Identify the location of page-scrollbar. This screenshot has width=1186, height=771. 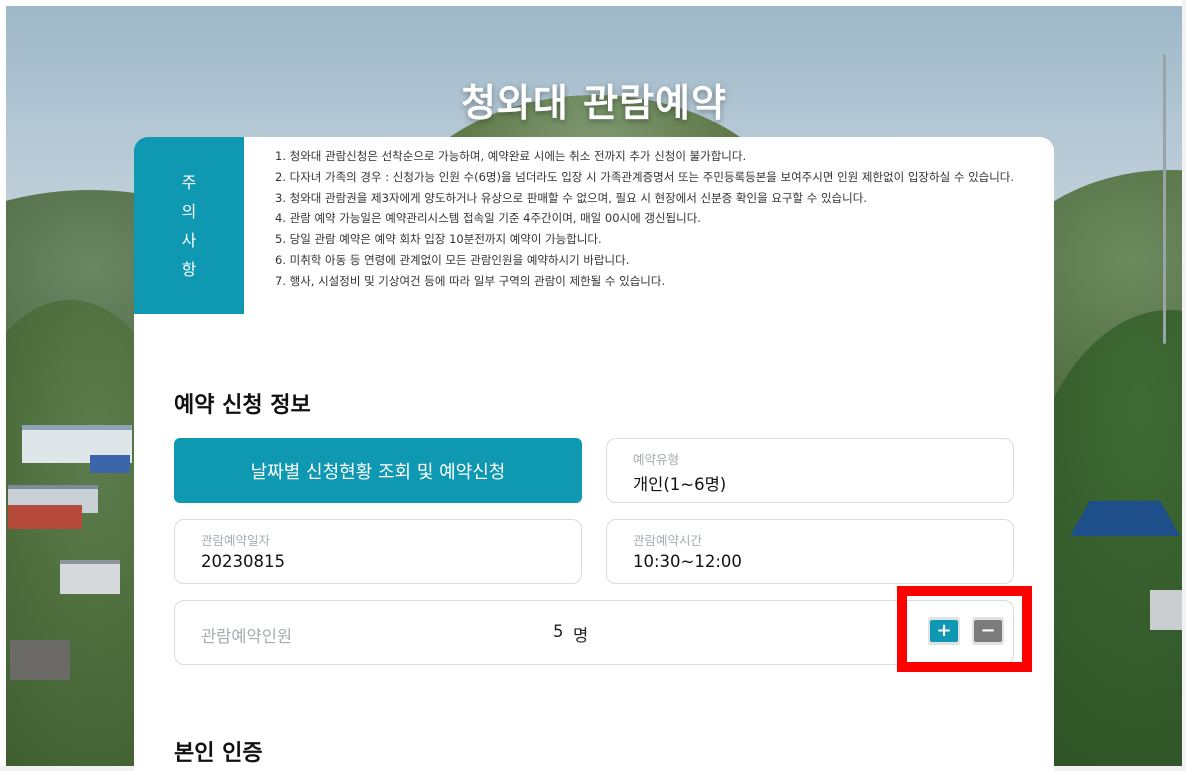
(1164, 199).